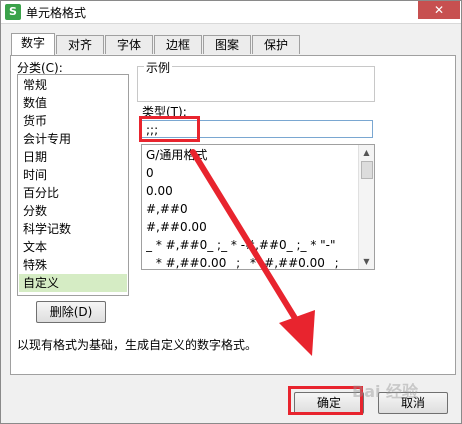 This screenshot has width=462, height=424. Describe the element at coordinates (257, 129) in the screenshot. I see `type-input: ;;;` at that location.